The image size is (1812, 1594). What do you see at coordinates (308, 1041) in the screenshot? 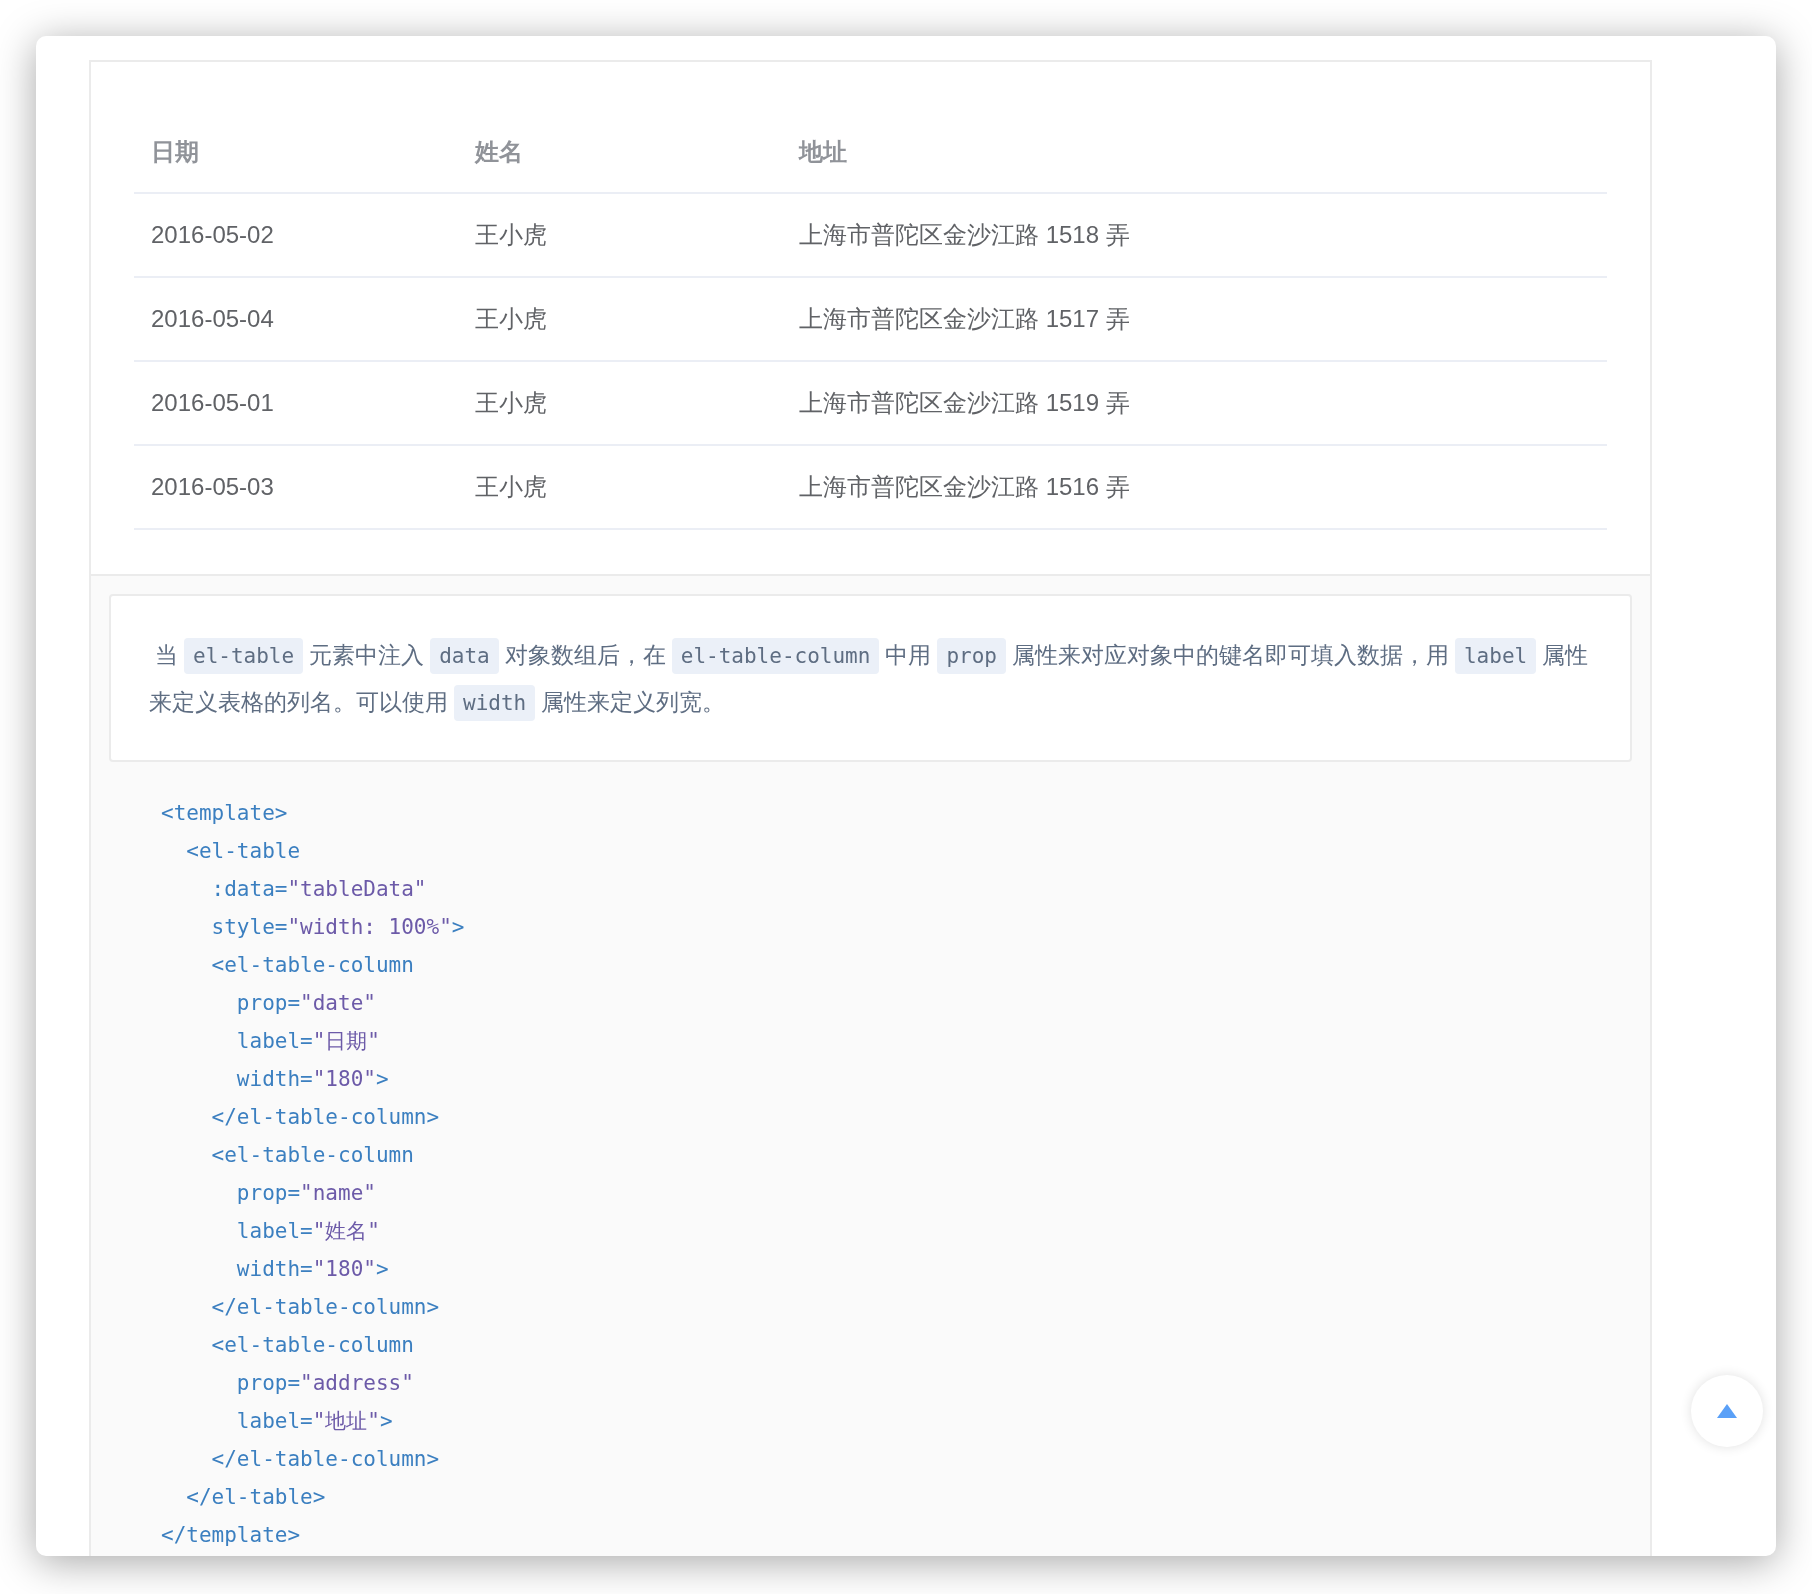
I see `code-line: label="日期"` at bounding box center [308, 1041].